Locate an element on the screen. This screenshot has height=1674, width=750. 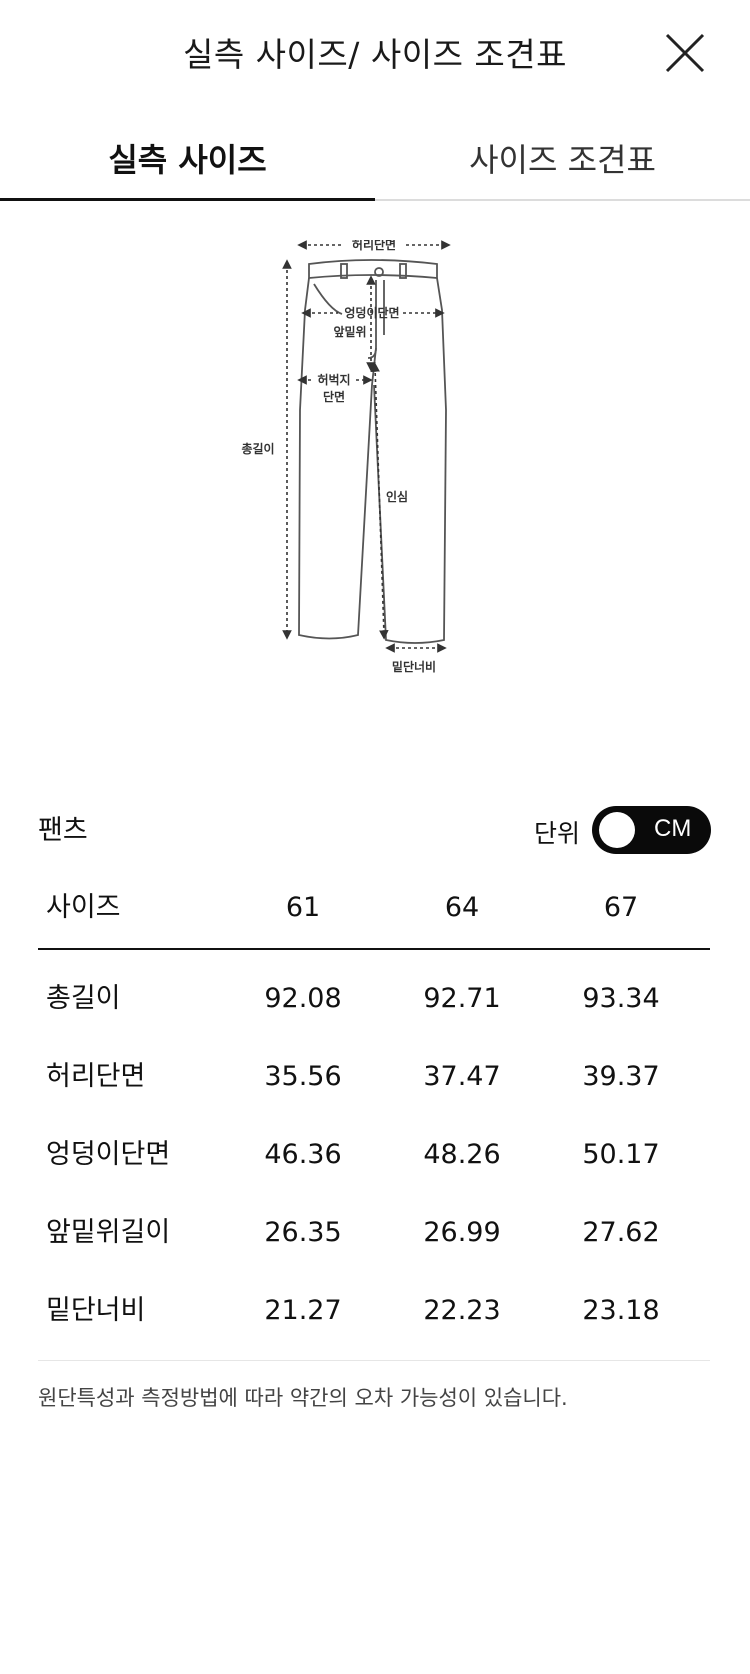
diagram-label-waist: 허리단면 is located at coordinates (374, 246).